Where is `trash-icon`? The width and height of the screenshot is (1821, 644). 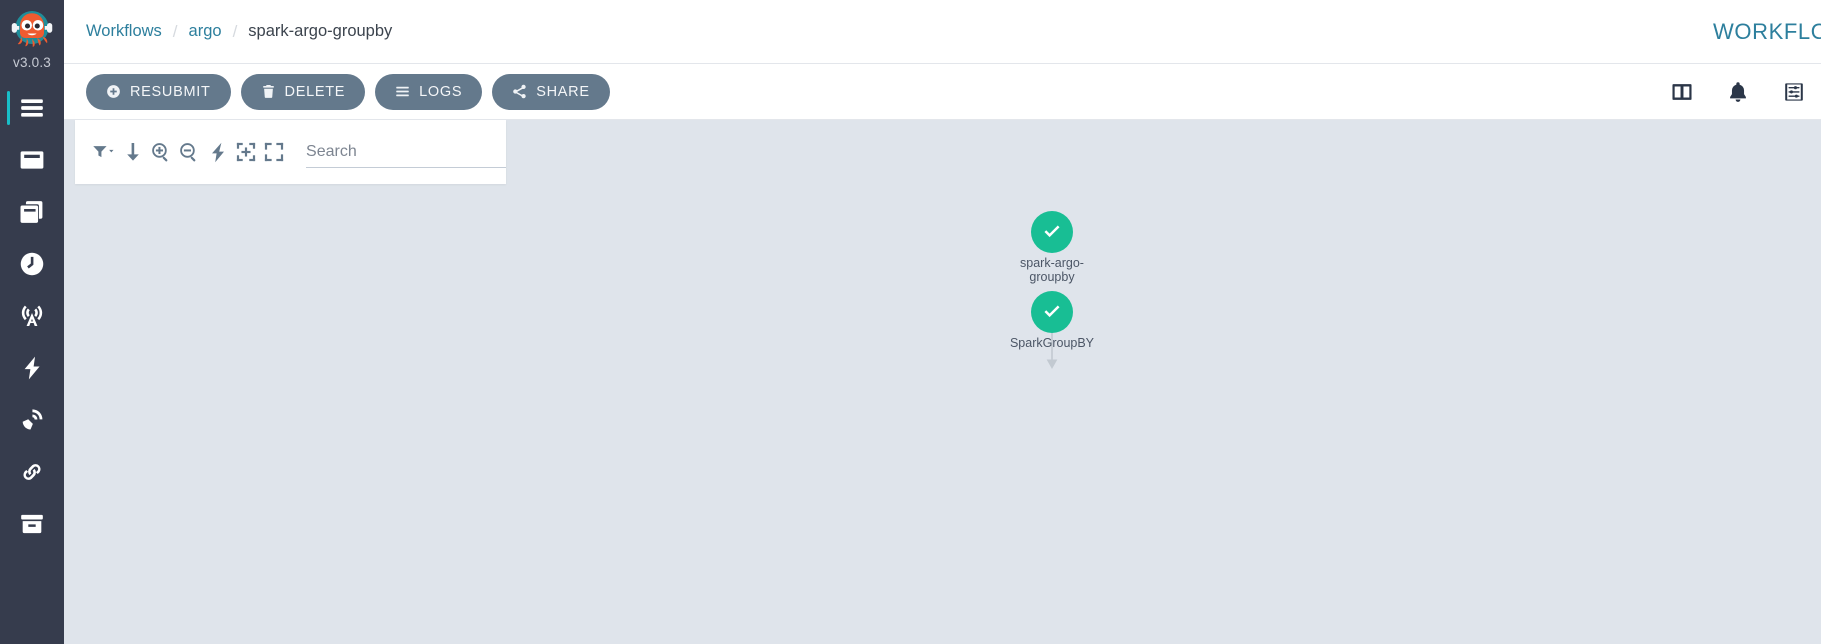
trash-icon is located at coordinates (268, 91).